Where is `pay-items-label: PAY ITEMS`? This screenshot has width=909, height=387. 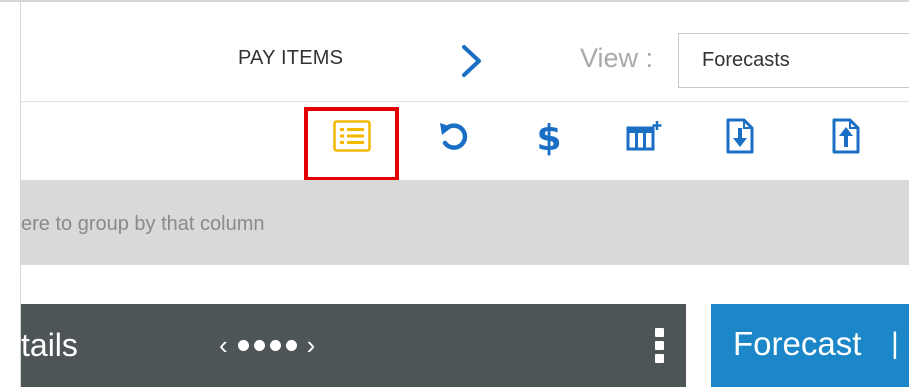 pay-items-label: PAY ITEMS is located at coordinates (291, 58).